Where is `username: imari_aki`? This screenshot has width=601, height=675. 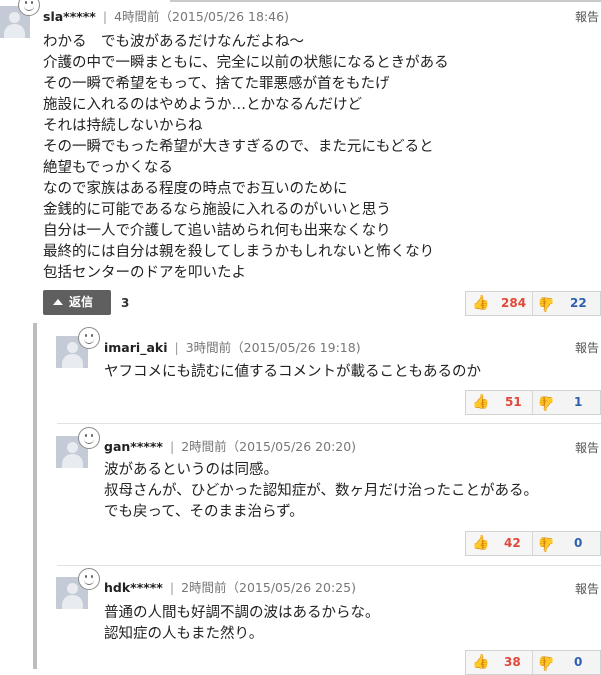 username: imari_aki is located at coordinates (135, 347).